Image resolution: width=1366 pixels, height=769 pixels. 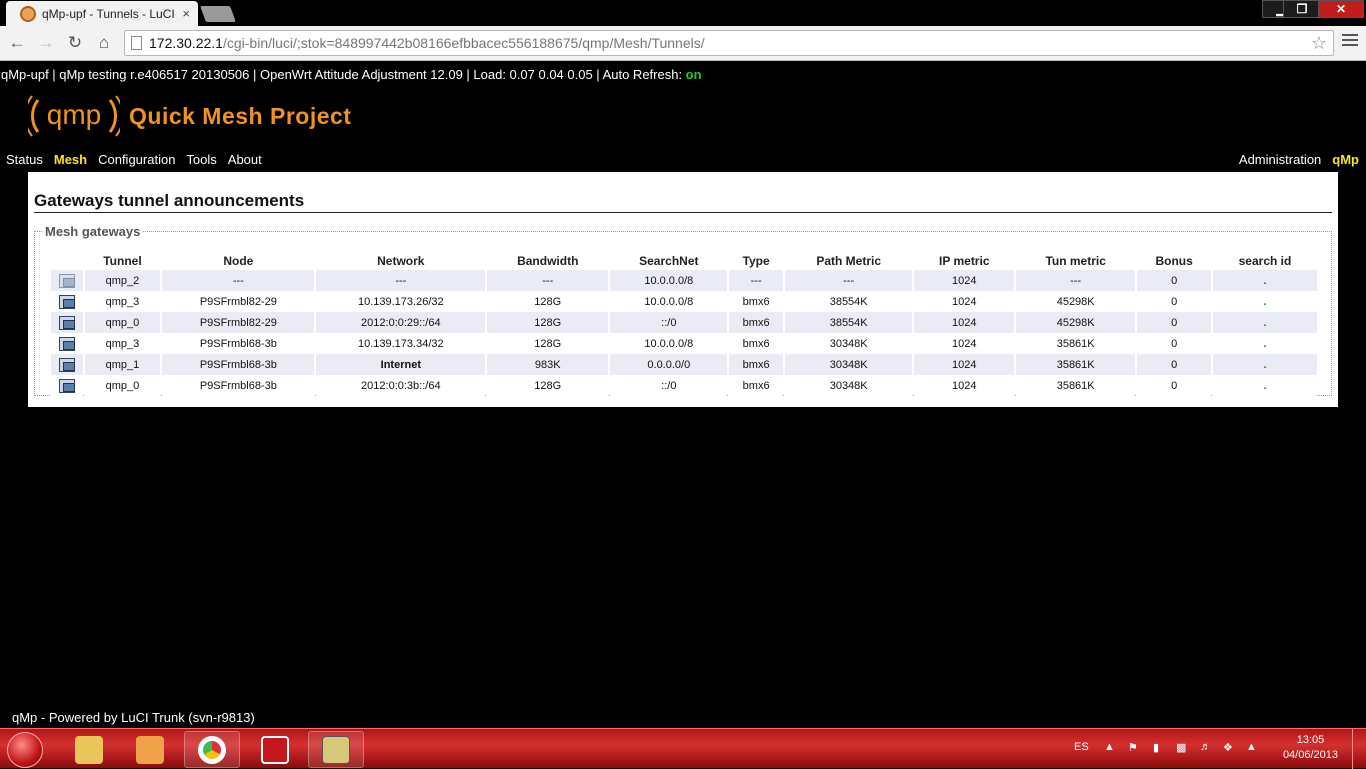 I want to click on main-nav: Status Mesh Configuration Tools About, so click(x=134, y=159).